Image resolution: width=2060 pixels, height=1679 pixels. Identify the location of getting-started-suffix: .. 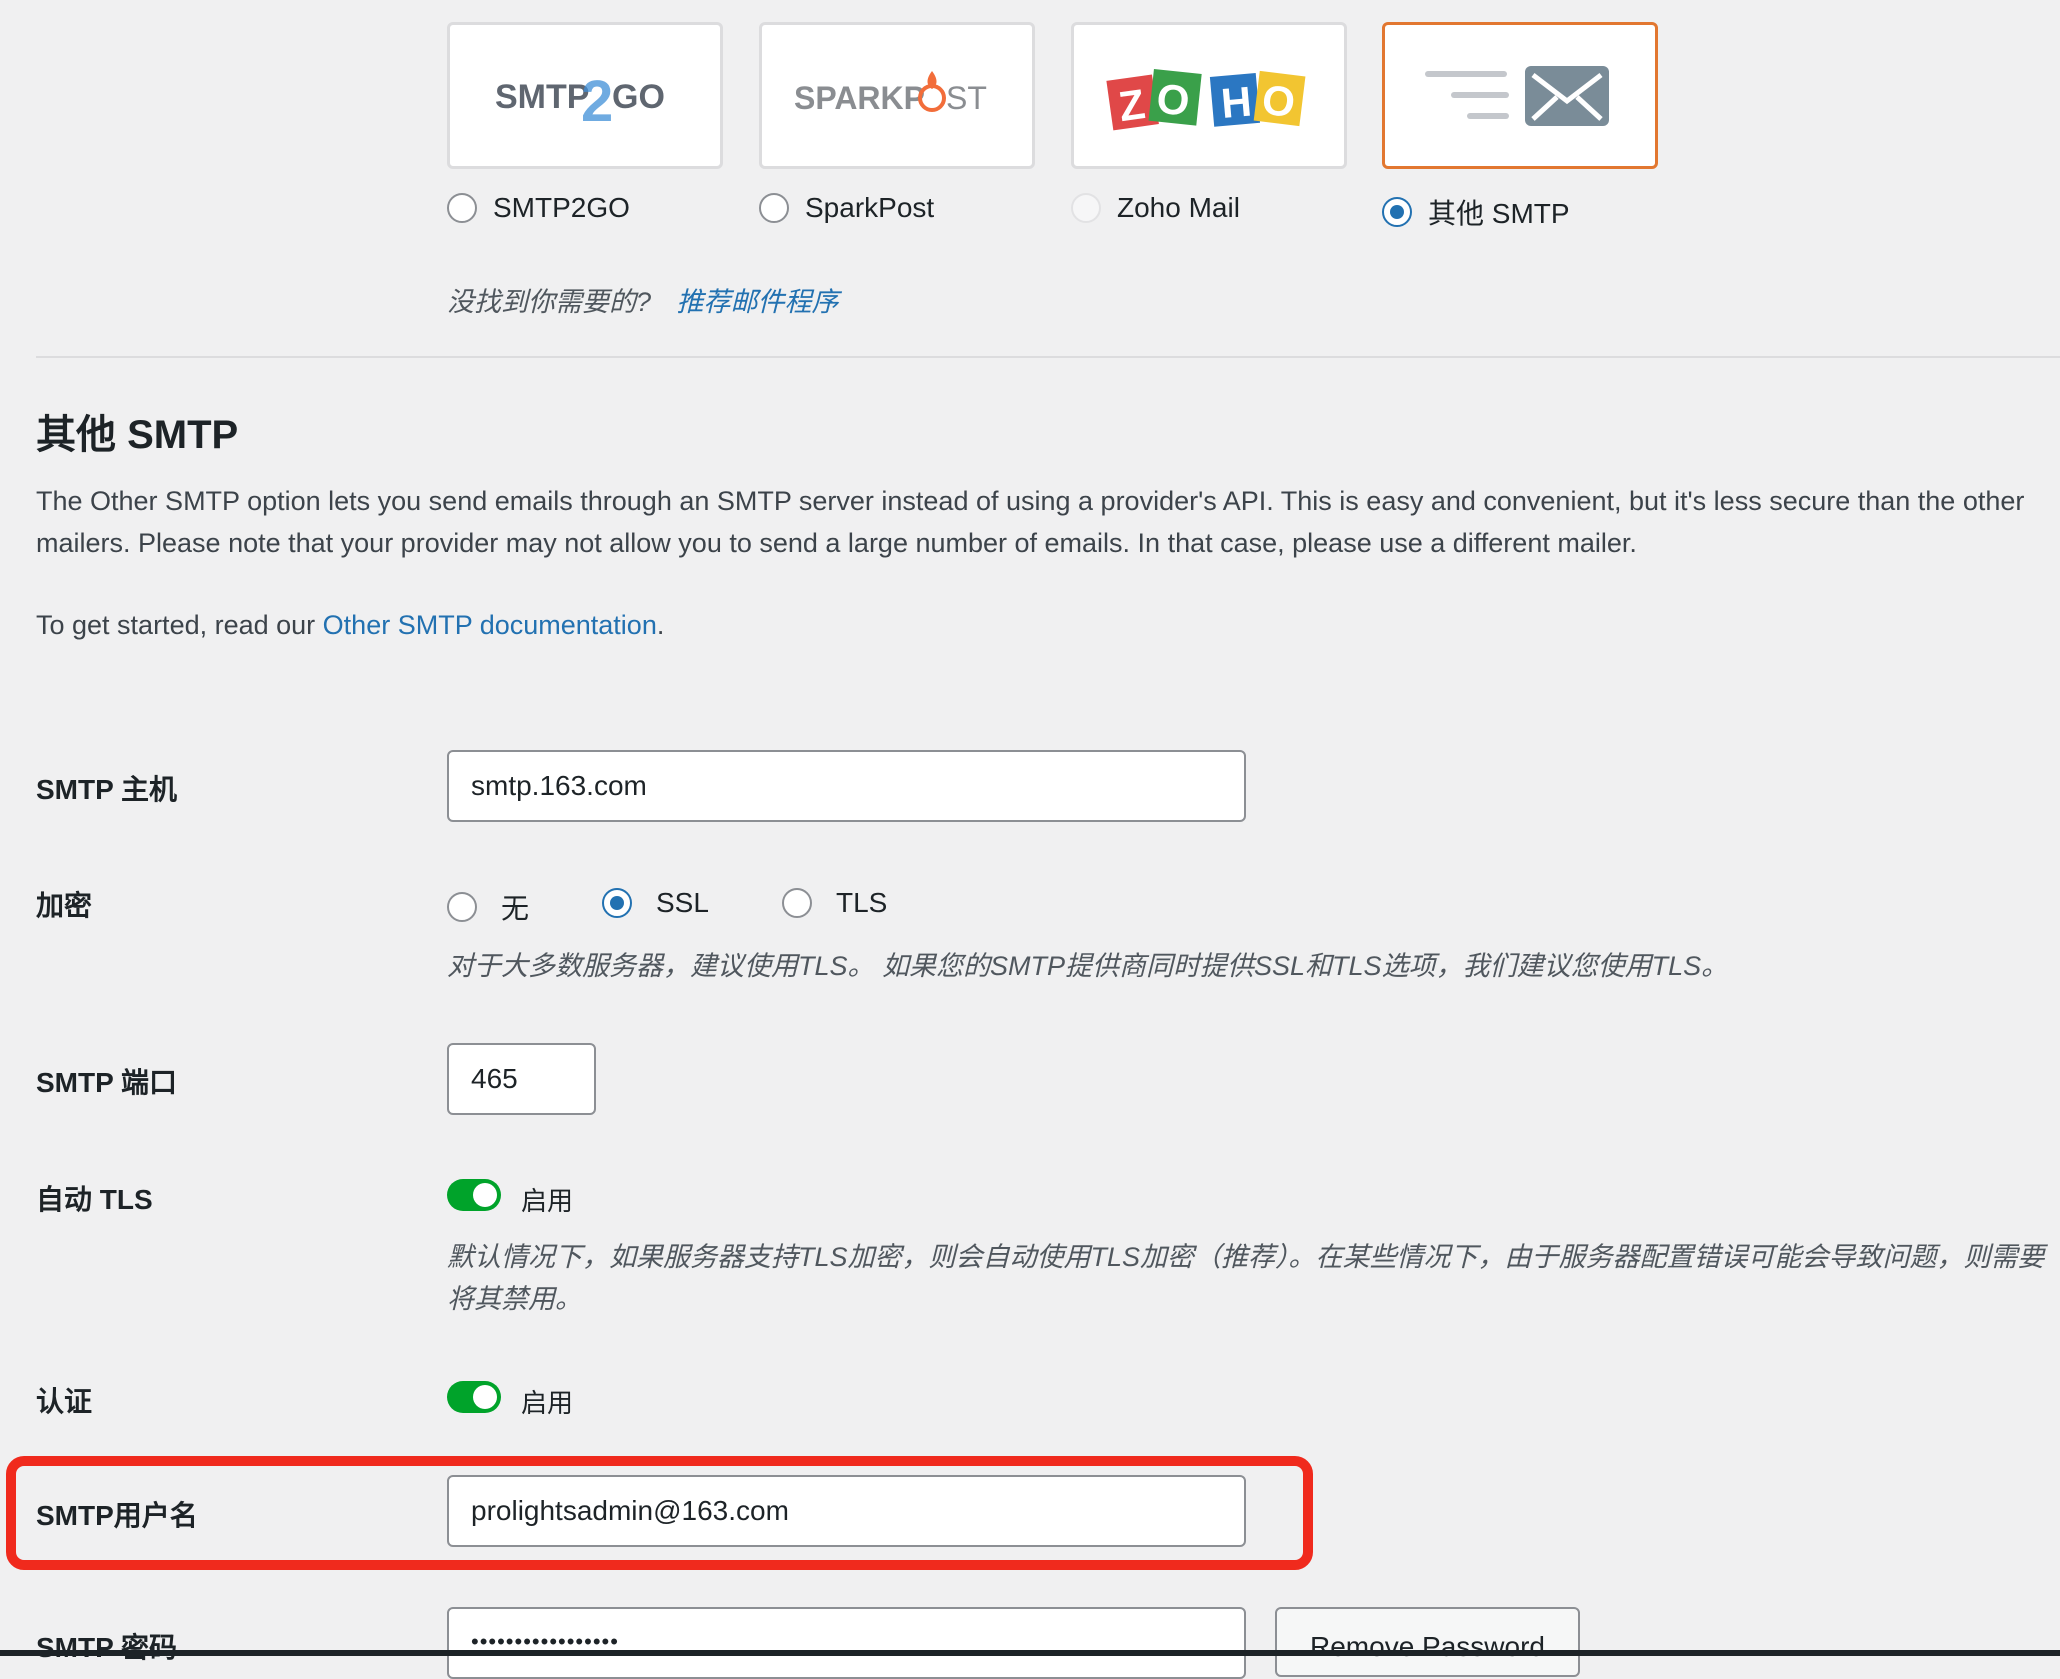
(660, 625).